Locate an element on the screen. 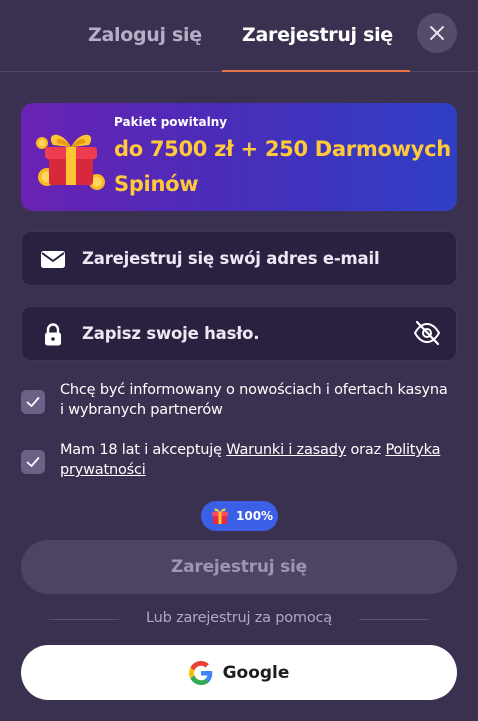 The width and height of the screenshot is (478, 721). eye-off-icon is located at coordinates (427, 333).